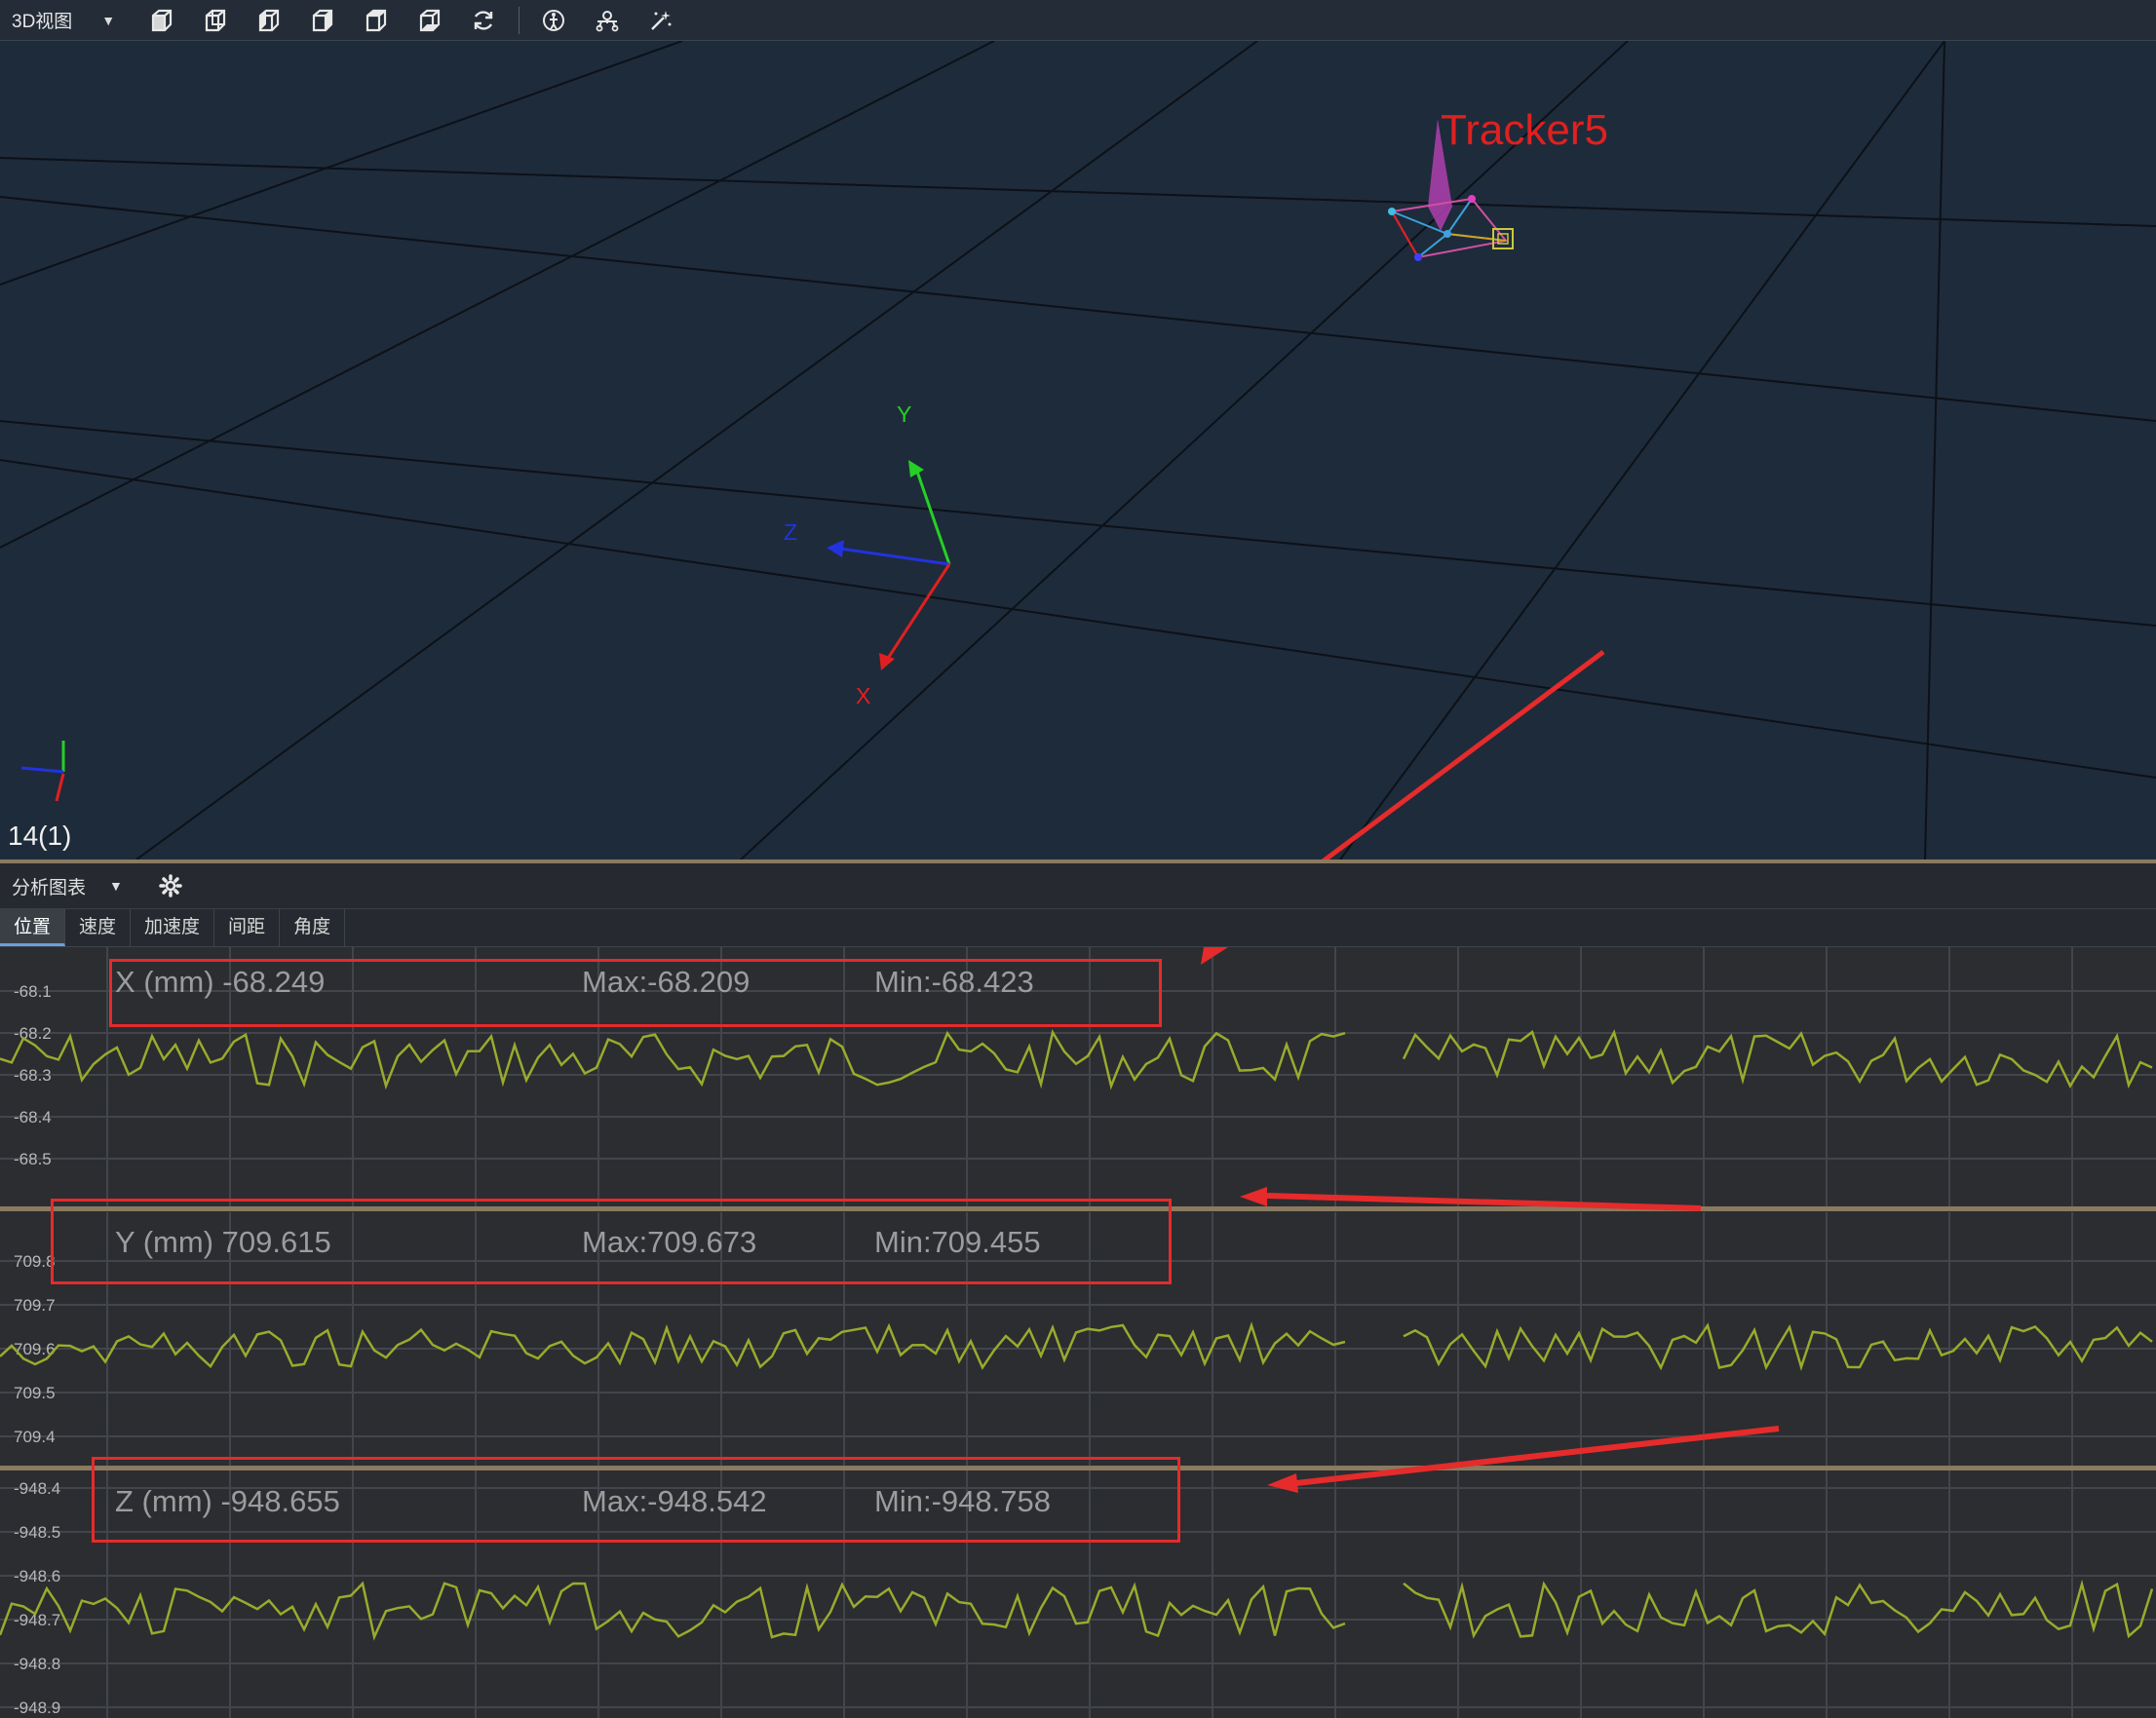 This screenshot has height=1718, width=2156. What do you see at coordinates (33, 1033) in the screenshot?
I see `y-tick-label: -68.2` at bounding box center [33, 1033].